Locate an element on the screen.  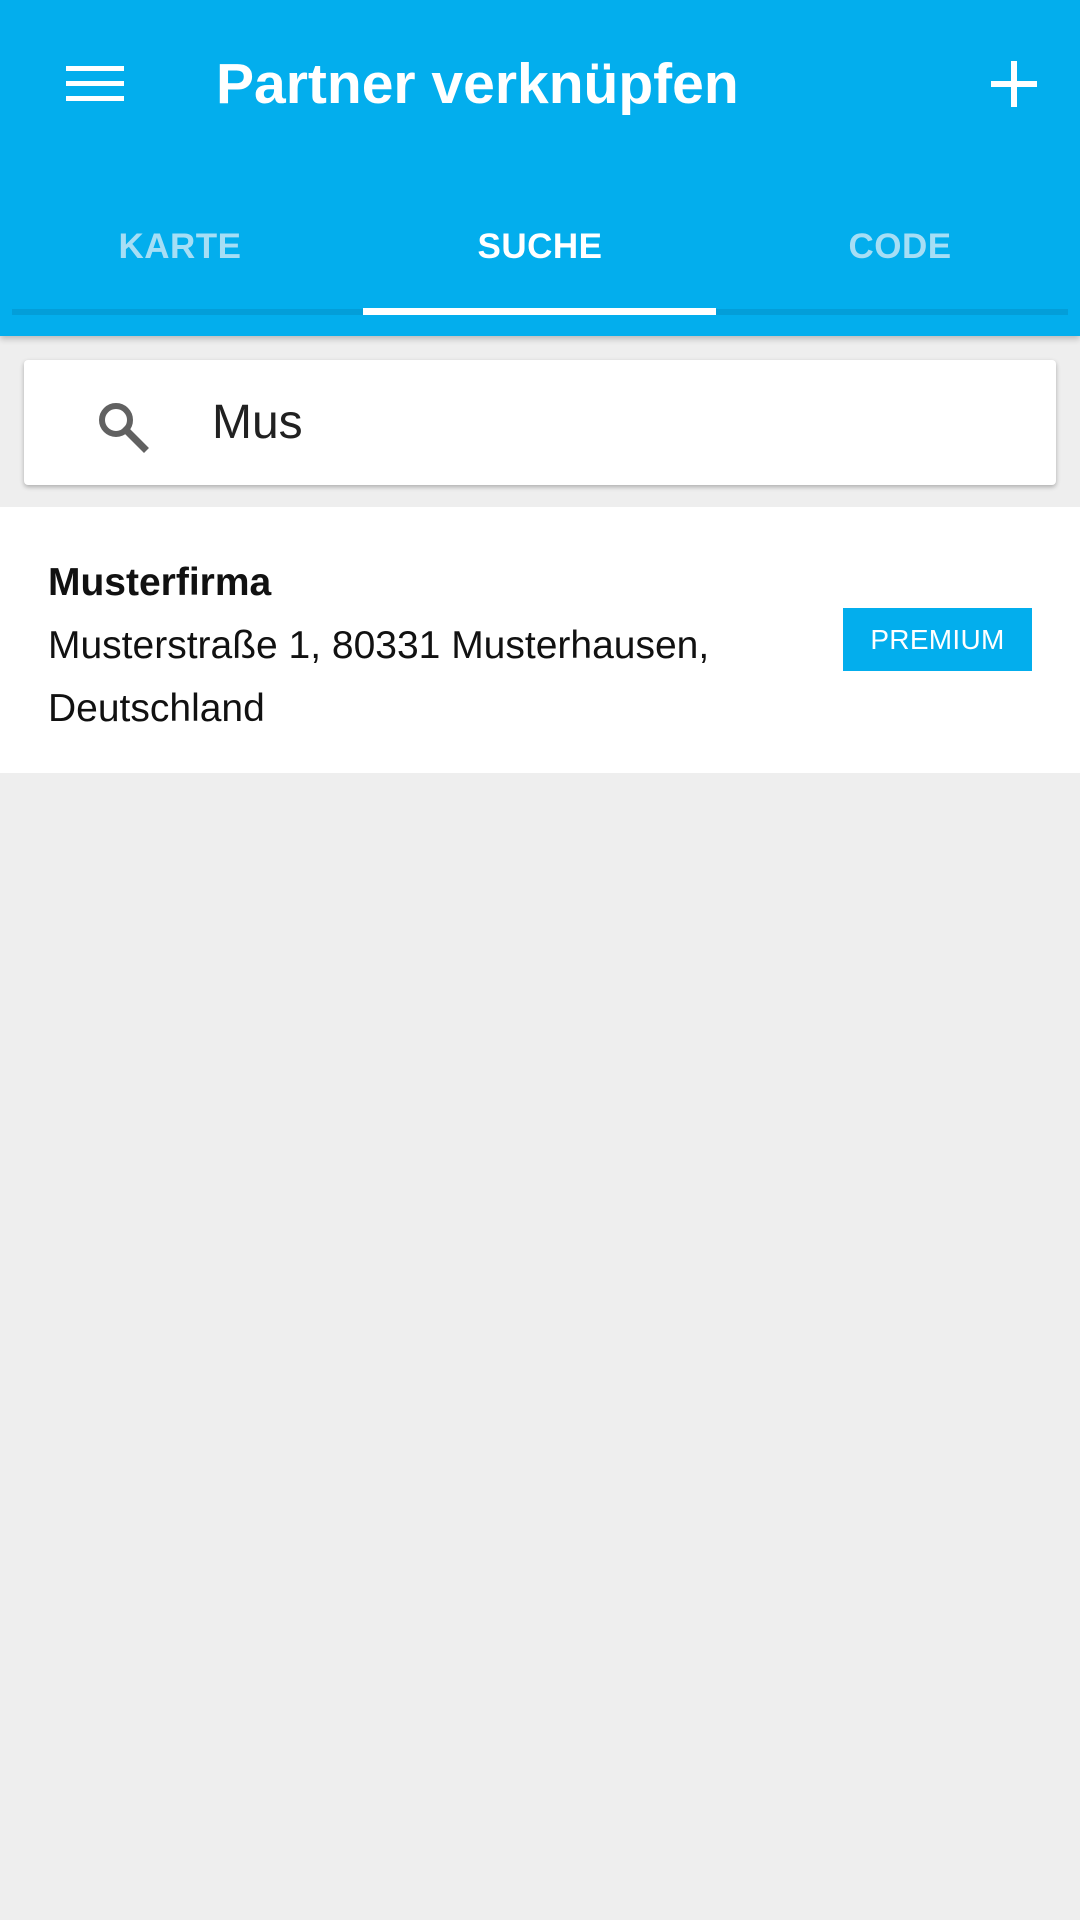
add-partner-button is located at coordinates (1014, 84).